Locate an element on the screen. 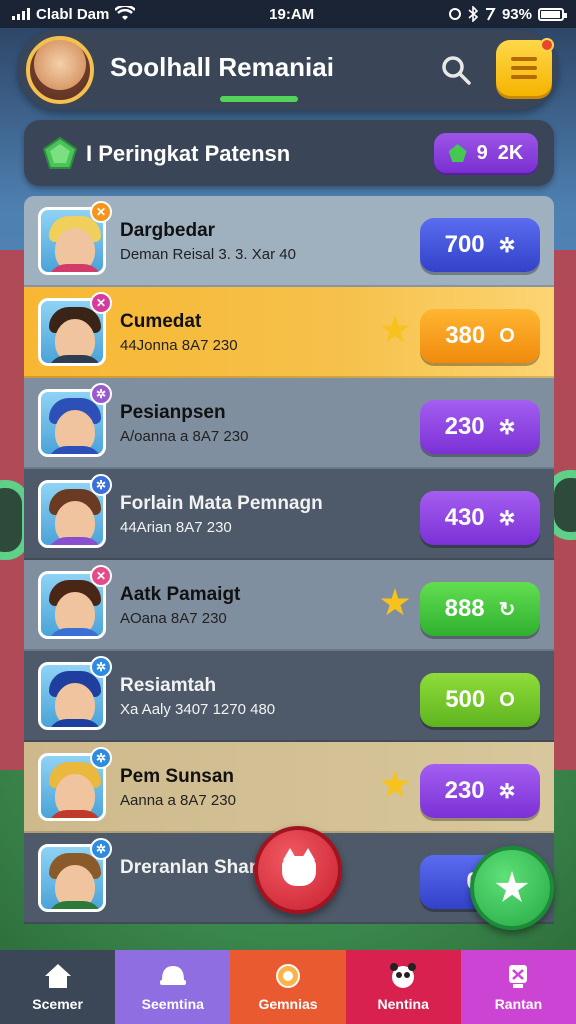 This screenshot has width=576, height=1024. panda-icon is located at coordinates (403, 975).